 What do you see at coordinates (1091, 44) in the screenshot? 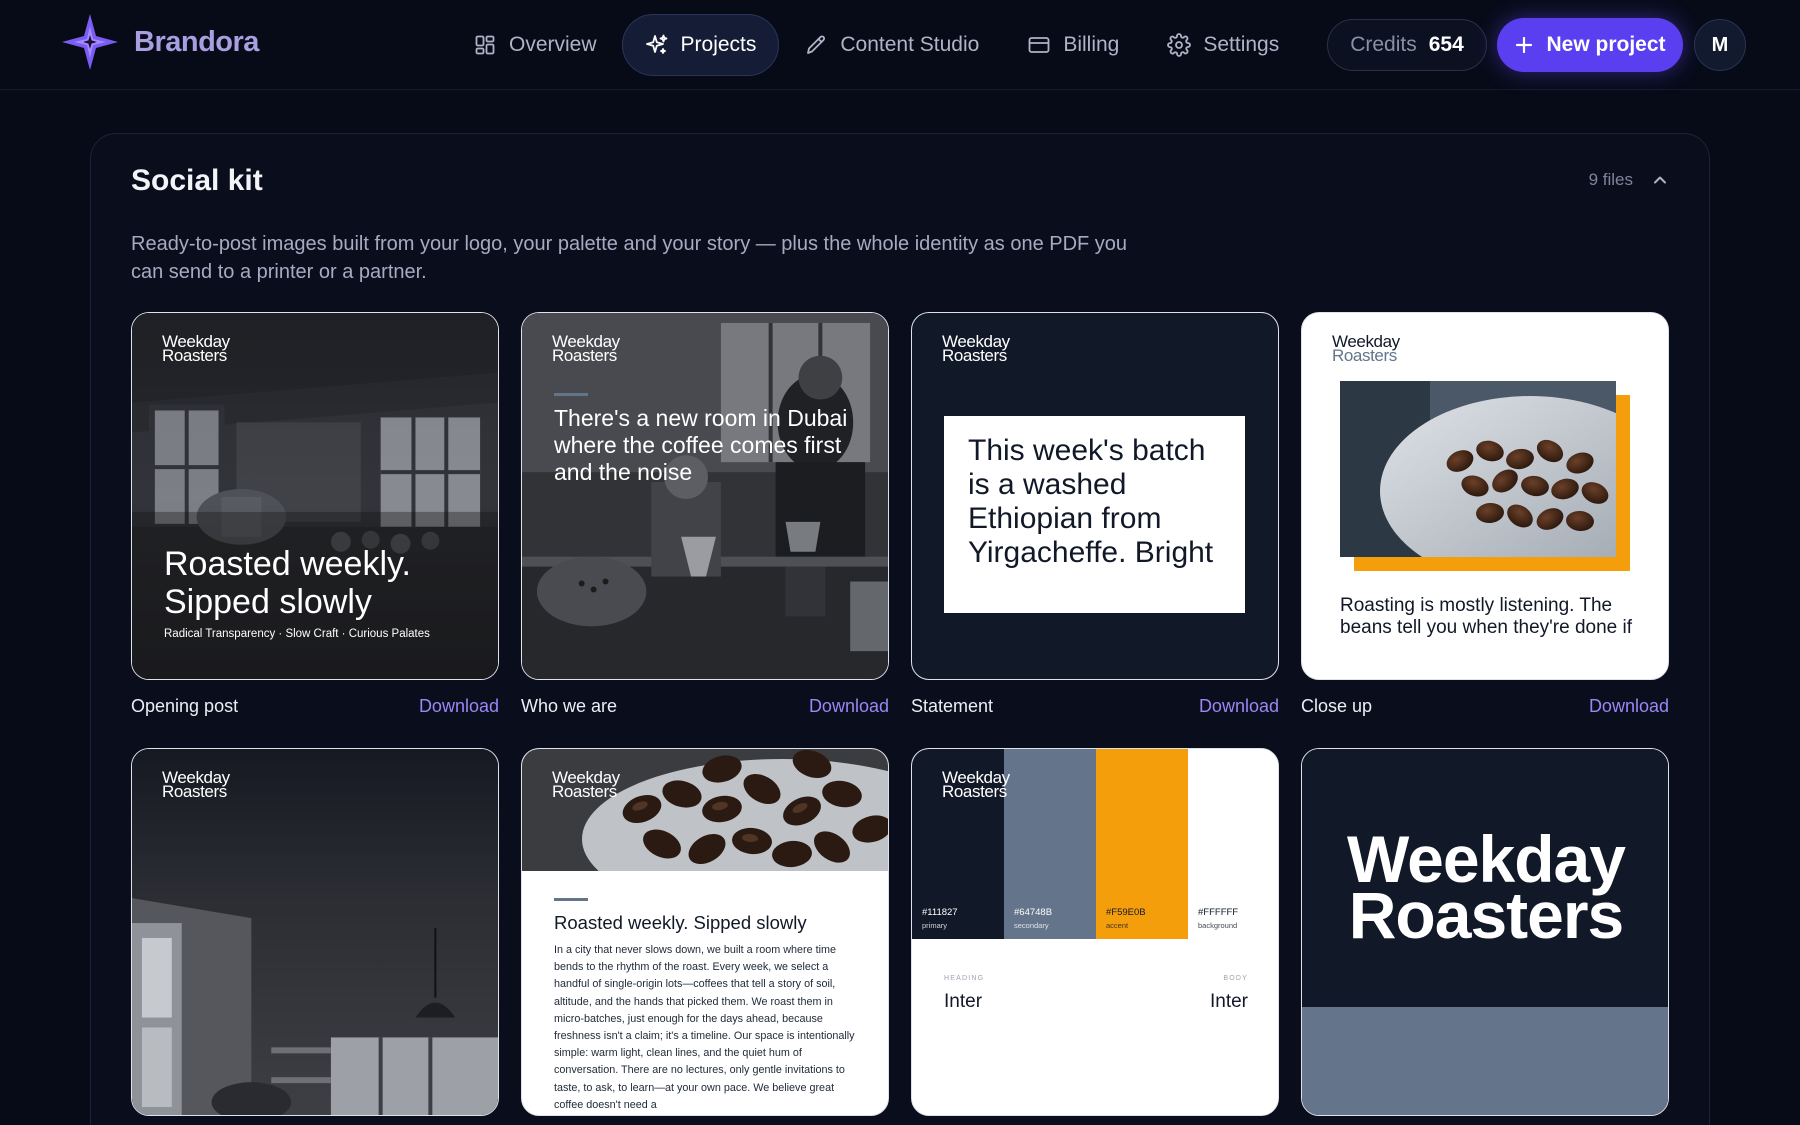
I see `nav-item-label: Billing` at bounding box center [1091, 44].